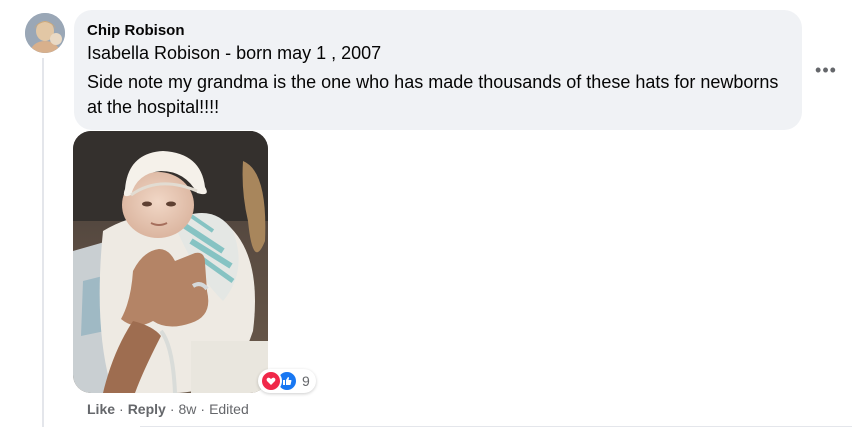 Image resolution: width=852 pixels, height=427 pixels. I want to click on reaction-count: 9, so click(306, 381).